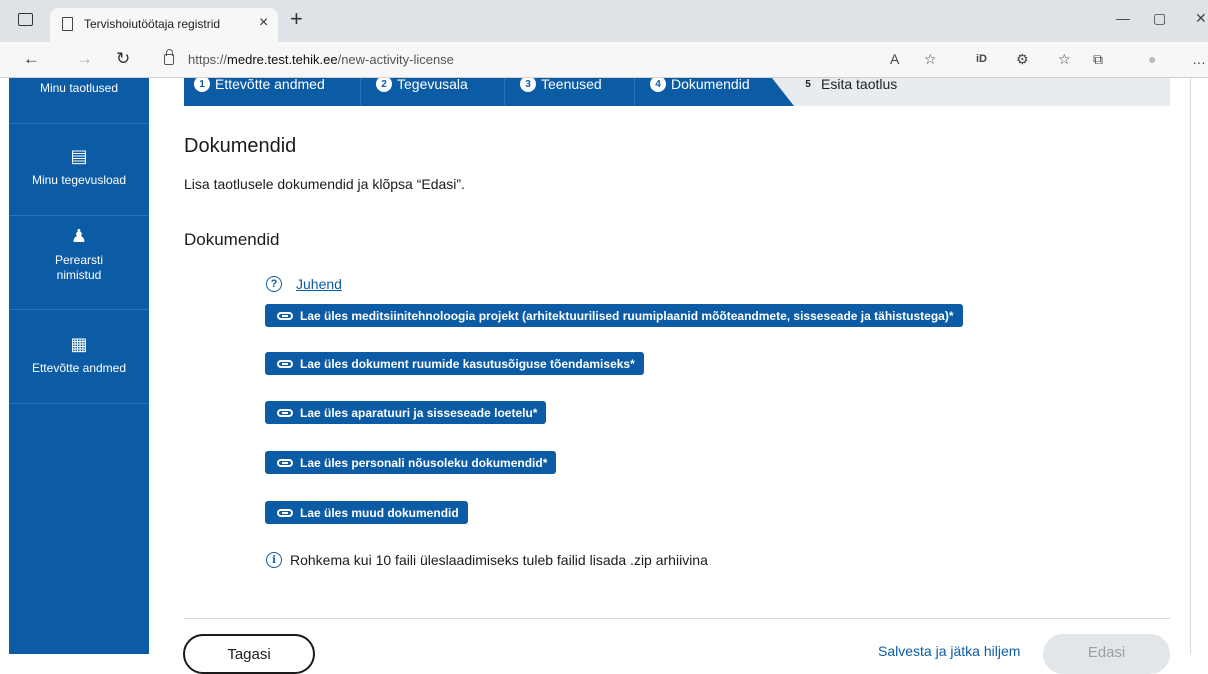 The image size is (1208, 674). I want to click on profile-icon: ●, so click(1152, 59).